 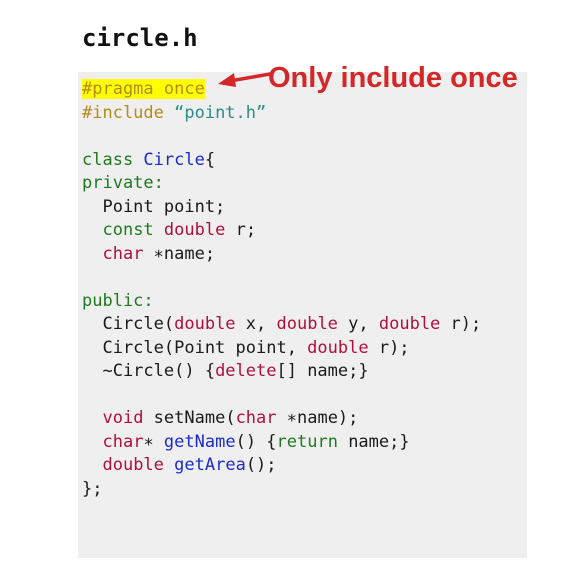 I want to click on code-token: class, so click(x=113, y=159).